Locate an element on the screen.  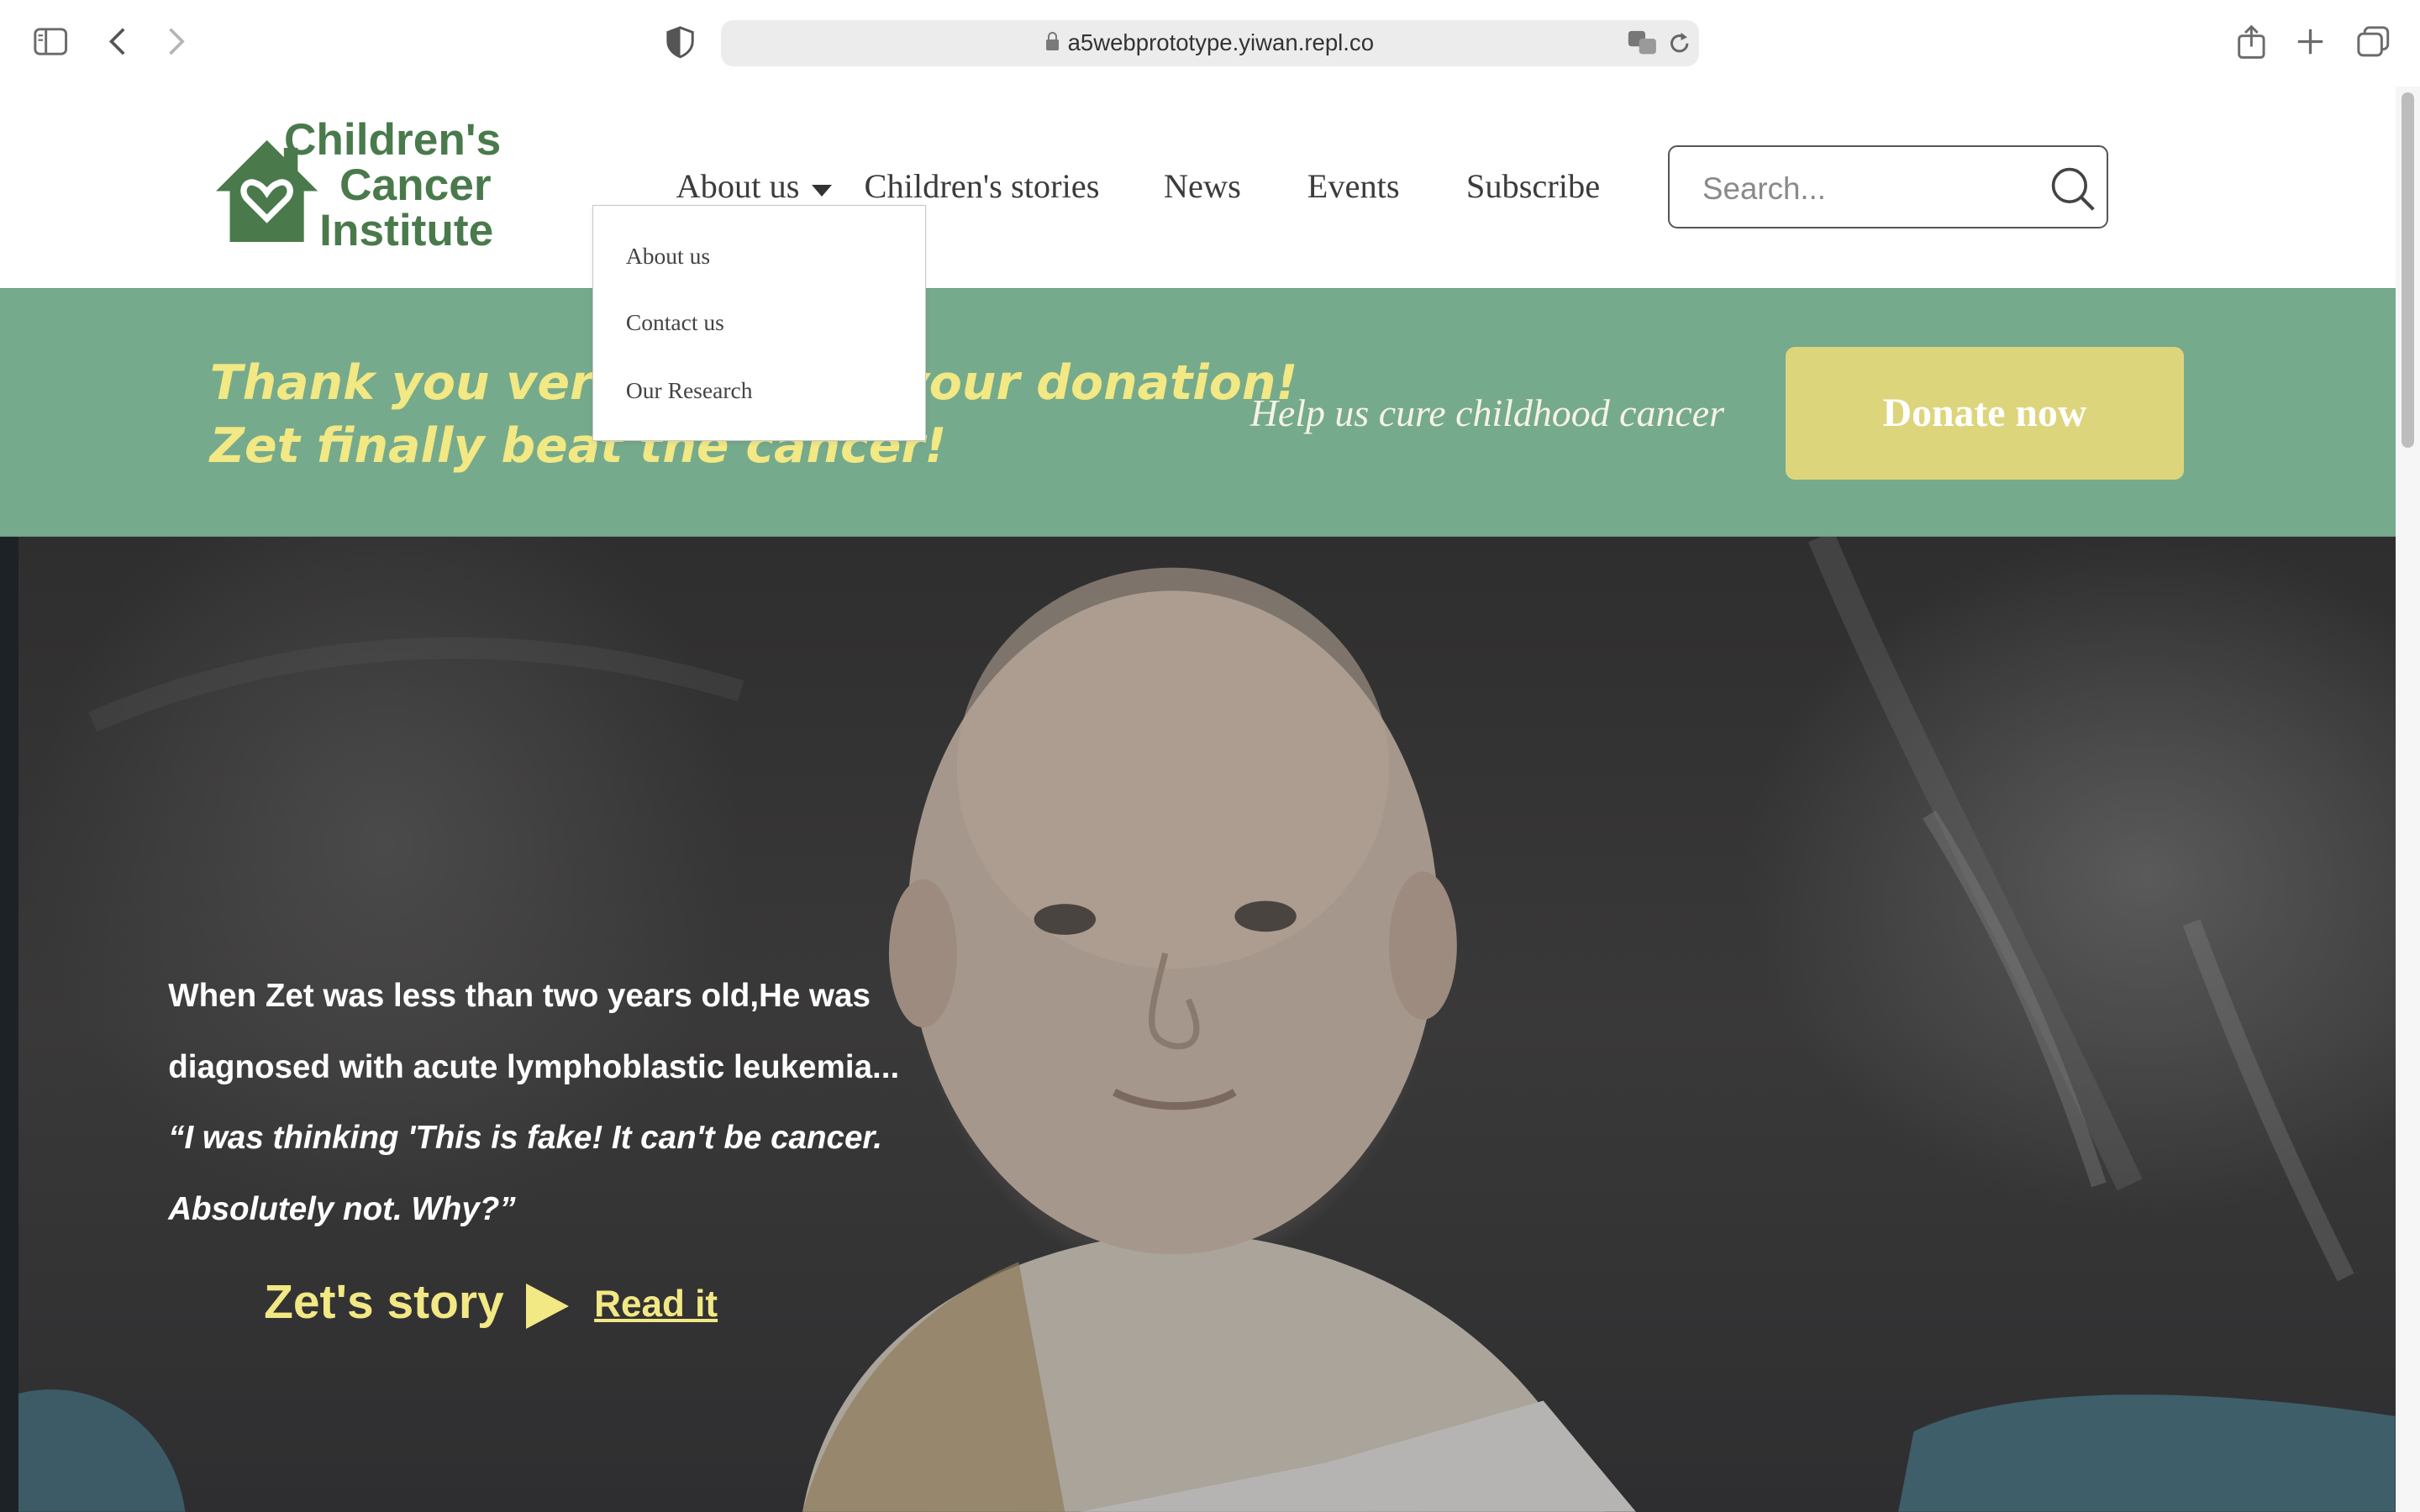
donate-now-button: Donate now is located at coordinates (1985, 413).